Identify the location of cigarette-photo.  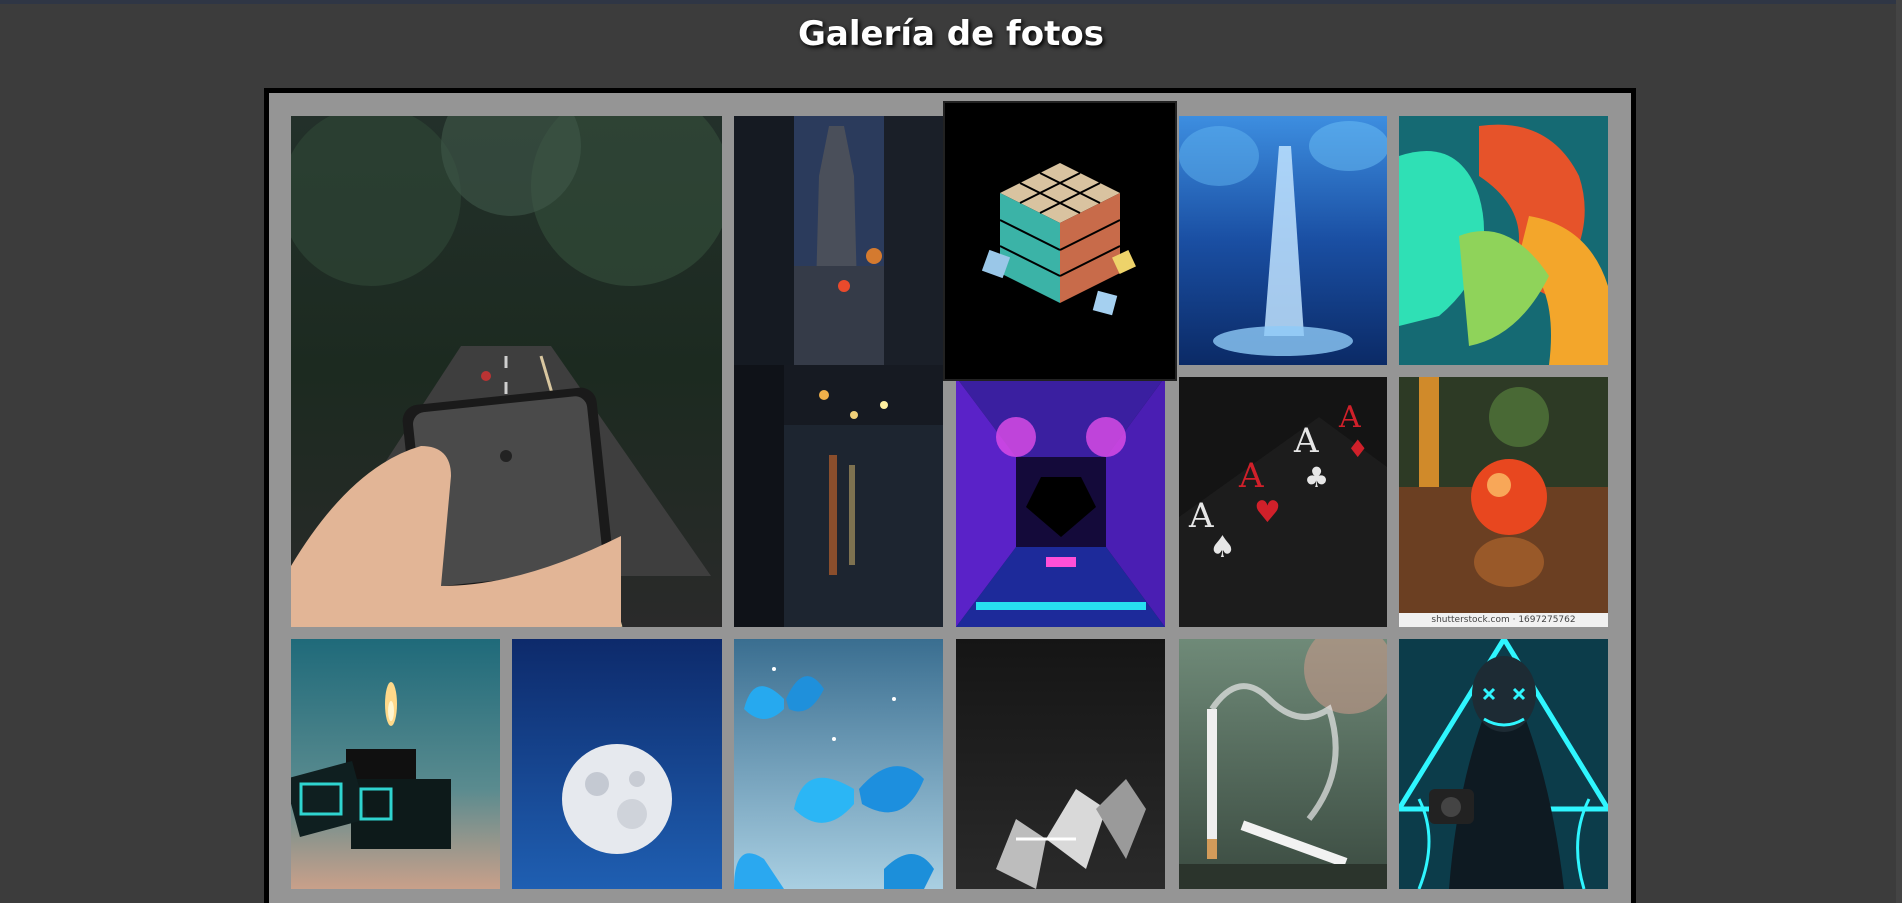
(1283, 764).